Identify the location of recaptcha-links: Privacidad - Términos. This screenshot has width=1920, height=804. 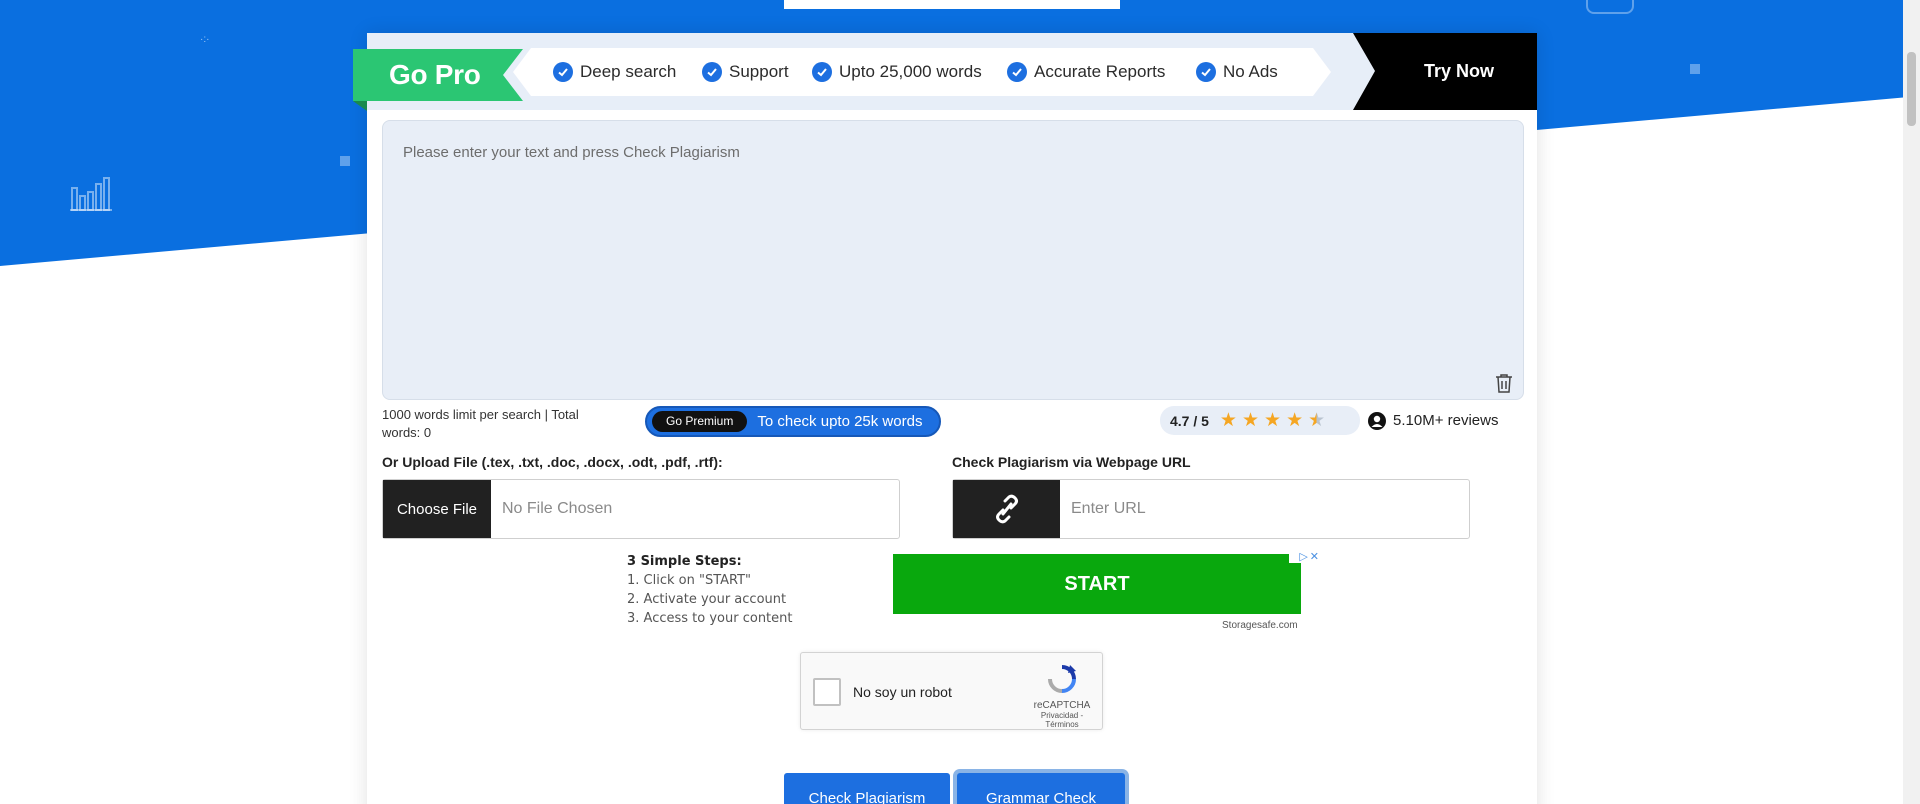
(1062, 720).